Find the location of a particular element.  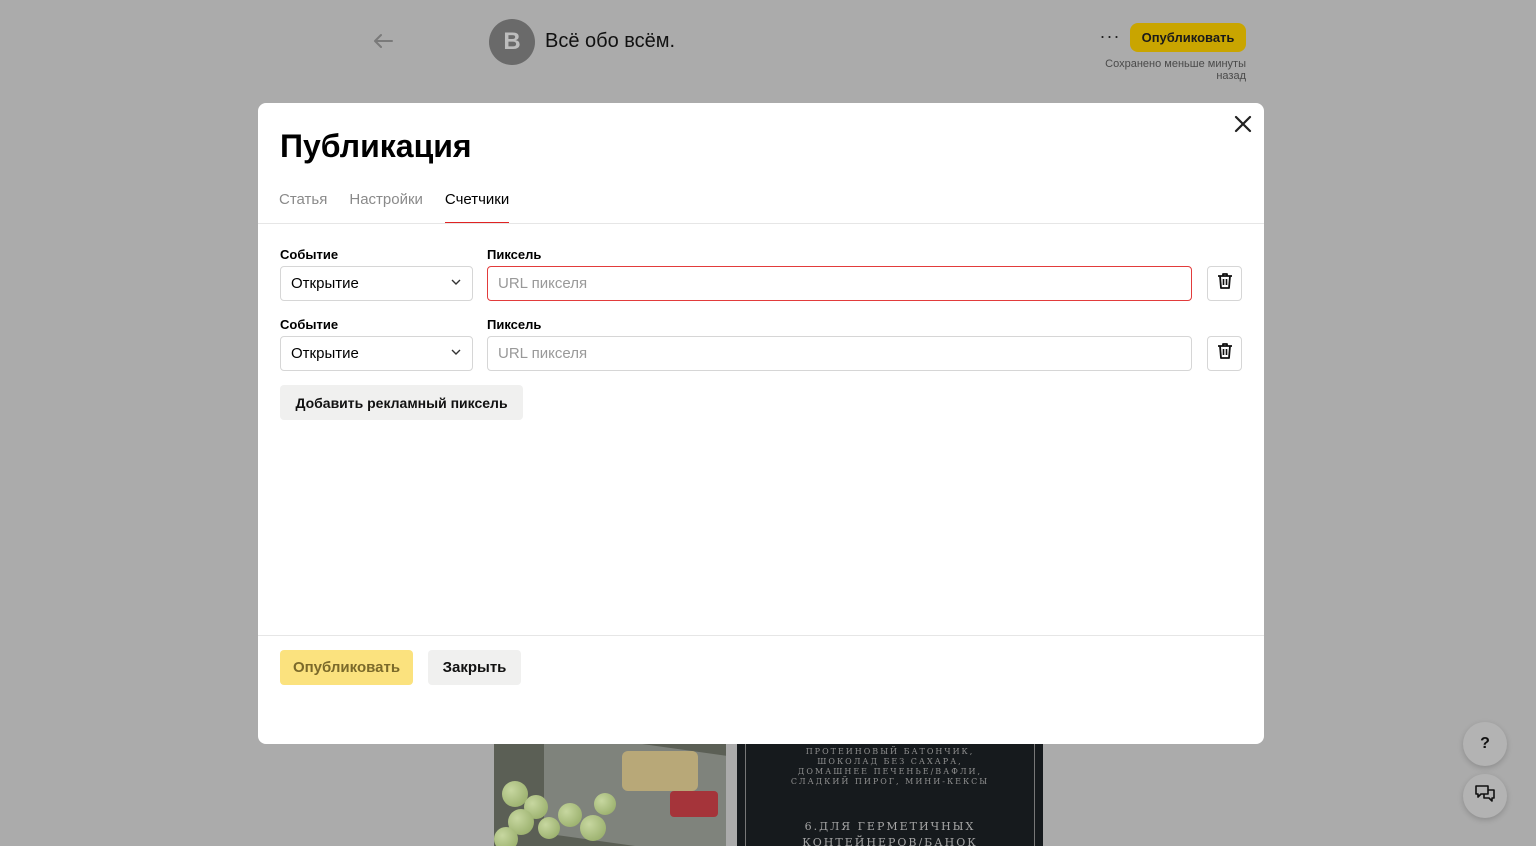

tabs-divider is located at coordinates (761, 223).